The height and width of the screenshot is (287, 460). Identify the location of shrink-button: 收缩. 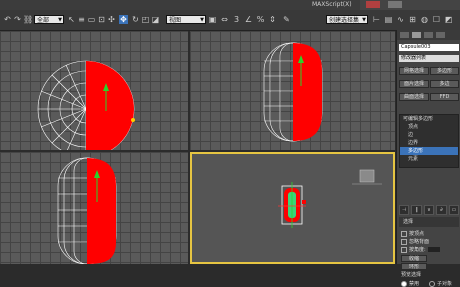
(414, 258).